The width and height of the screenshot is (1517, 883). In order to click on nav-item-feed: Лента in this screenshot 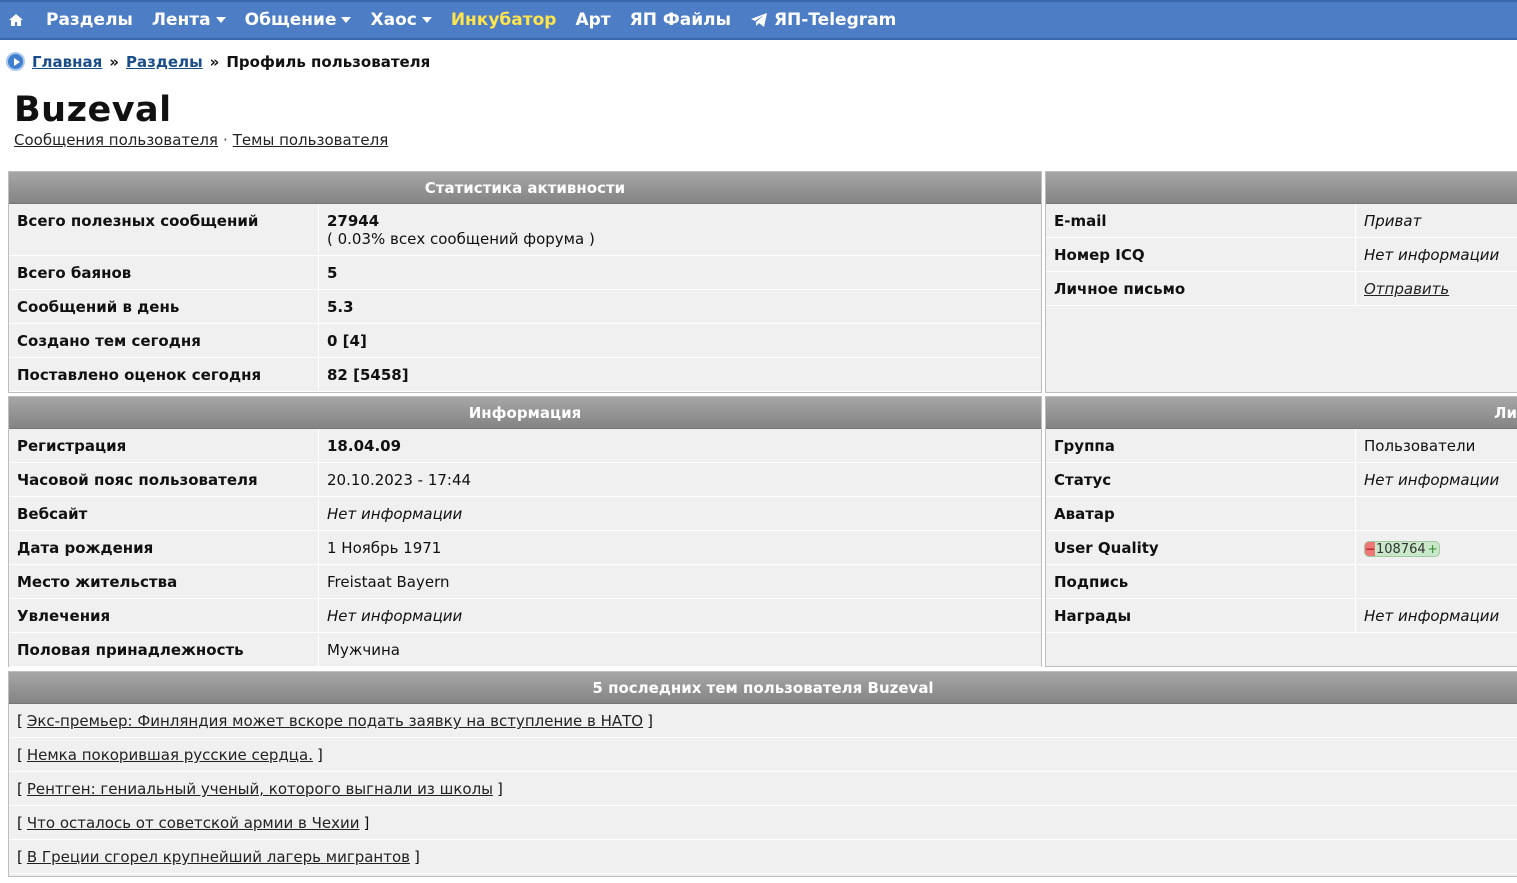, I will do `click(189, 20)`.